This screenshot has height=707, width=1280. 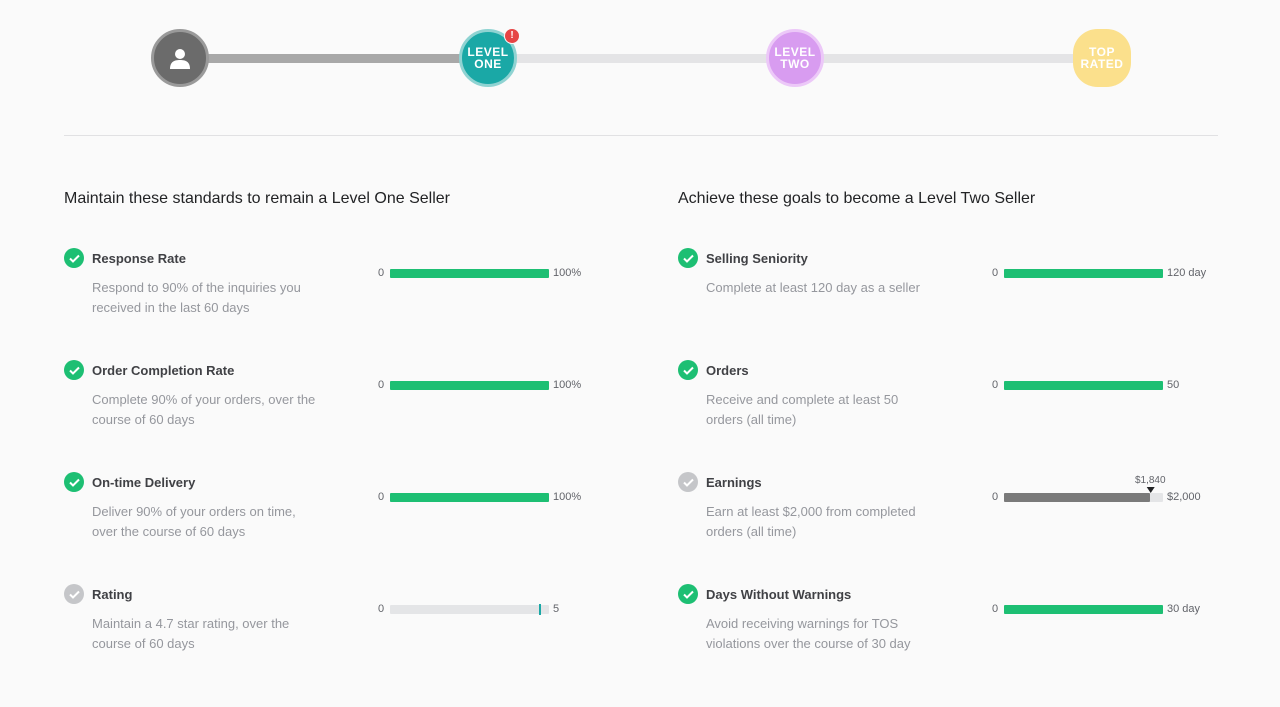 What do you see at coordinates (488, 58) in the screenshot?
I see `level-one-label: LEVEL ONE` at bounding box center [488, 58].